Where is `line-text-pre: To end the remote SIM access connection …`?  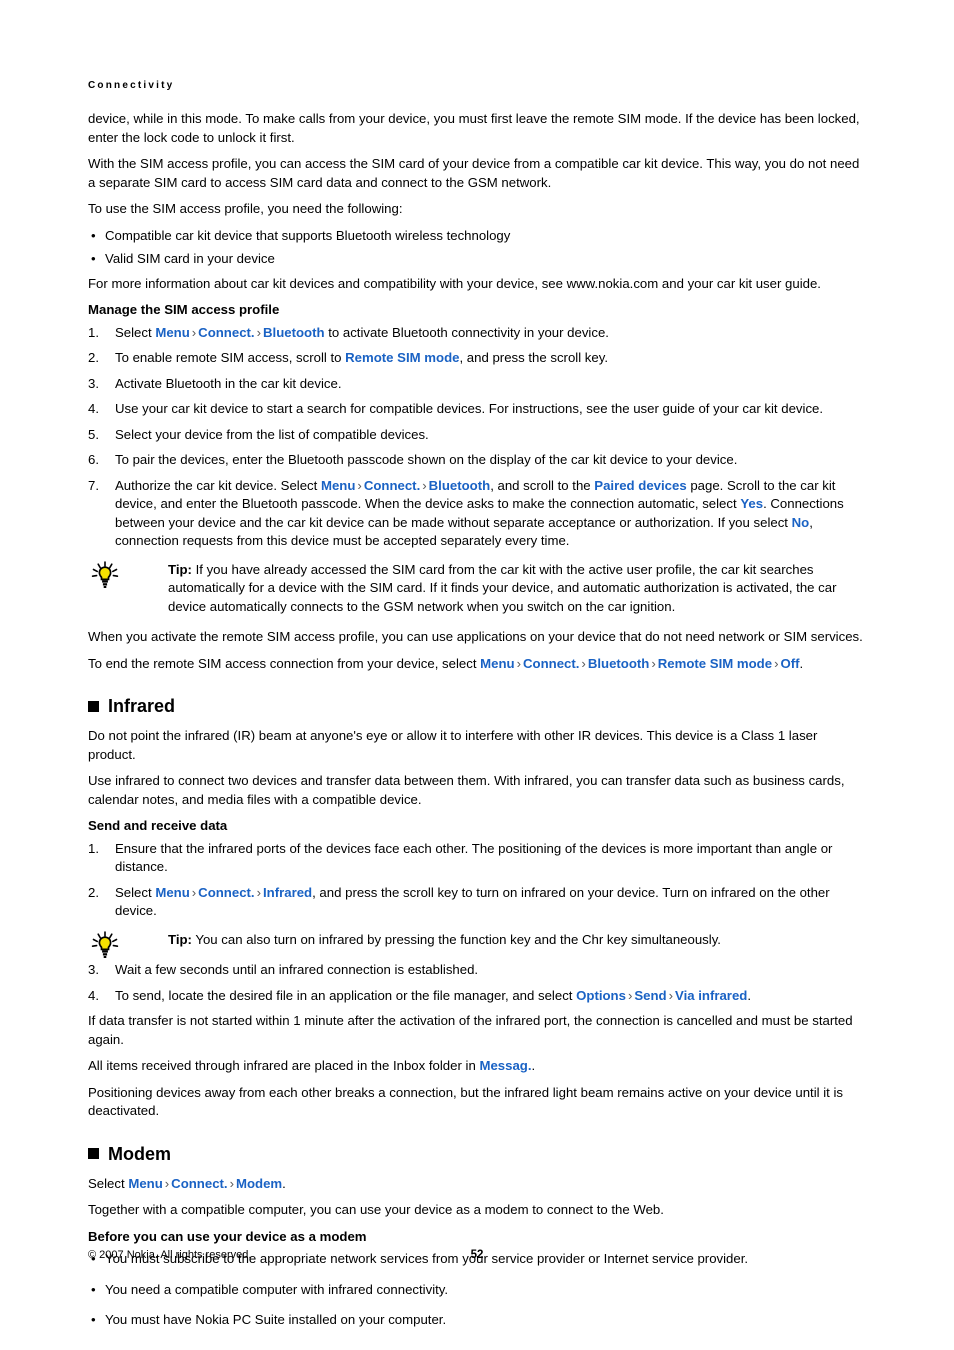
line-text-pre: To end the remote SIM access connection … is located at coordinates (284, 663).